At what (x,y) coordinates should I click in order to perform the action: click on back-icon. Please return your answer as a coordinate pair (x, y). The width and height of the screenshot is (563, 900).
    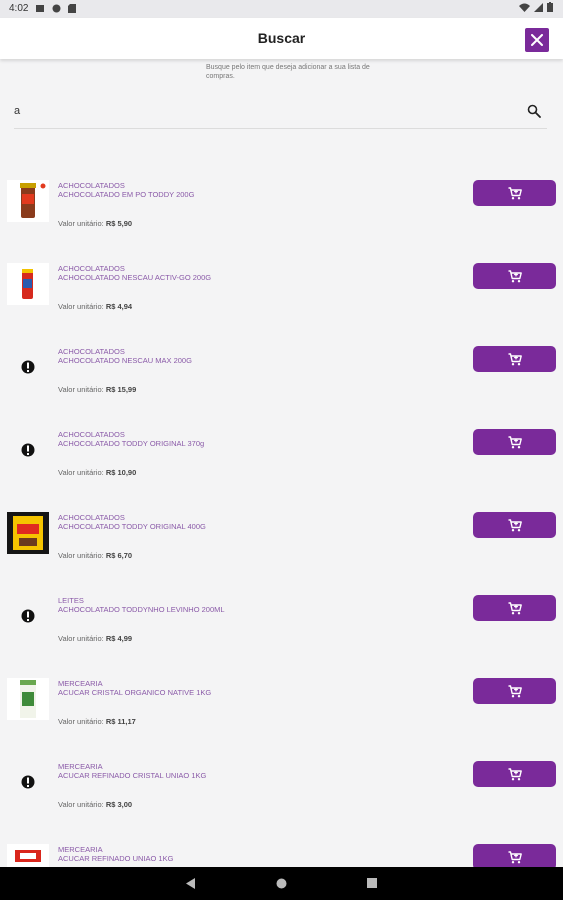
    Looking at the image, I should click on (191, 883).